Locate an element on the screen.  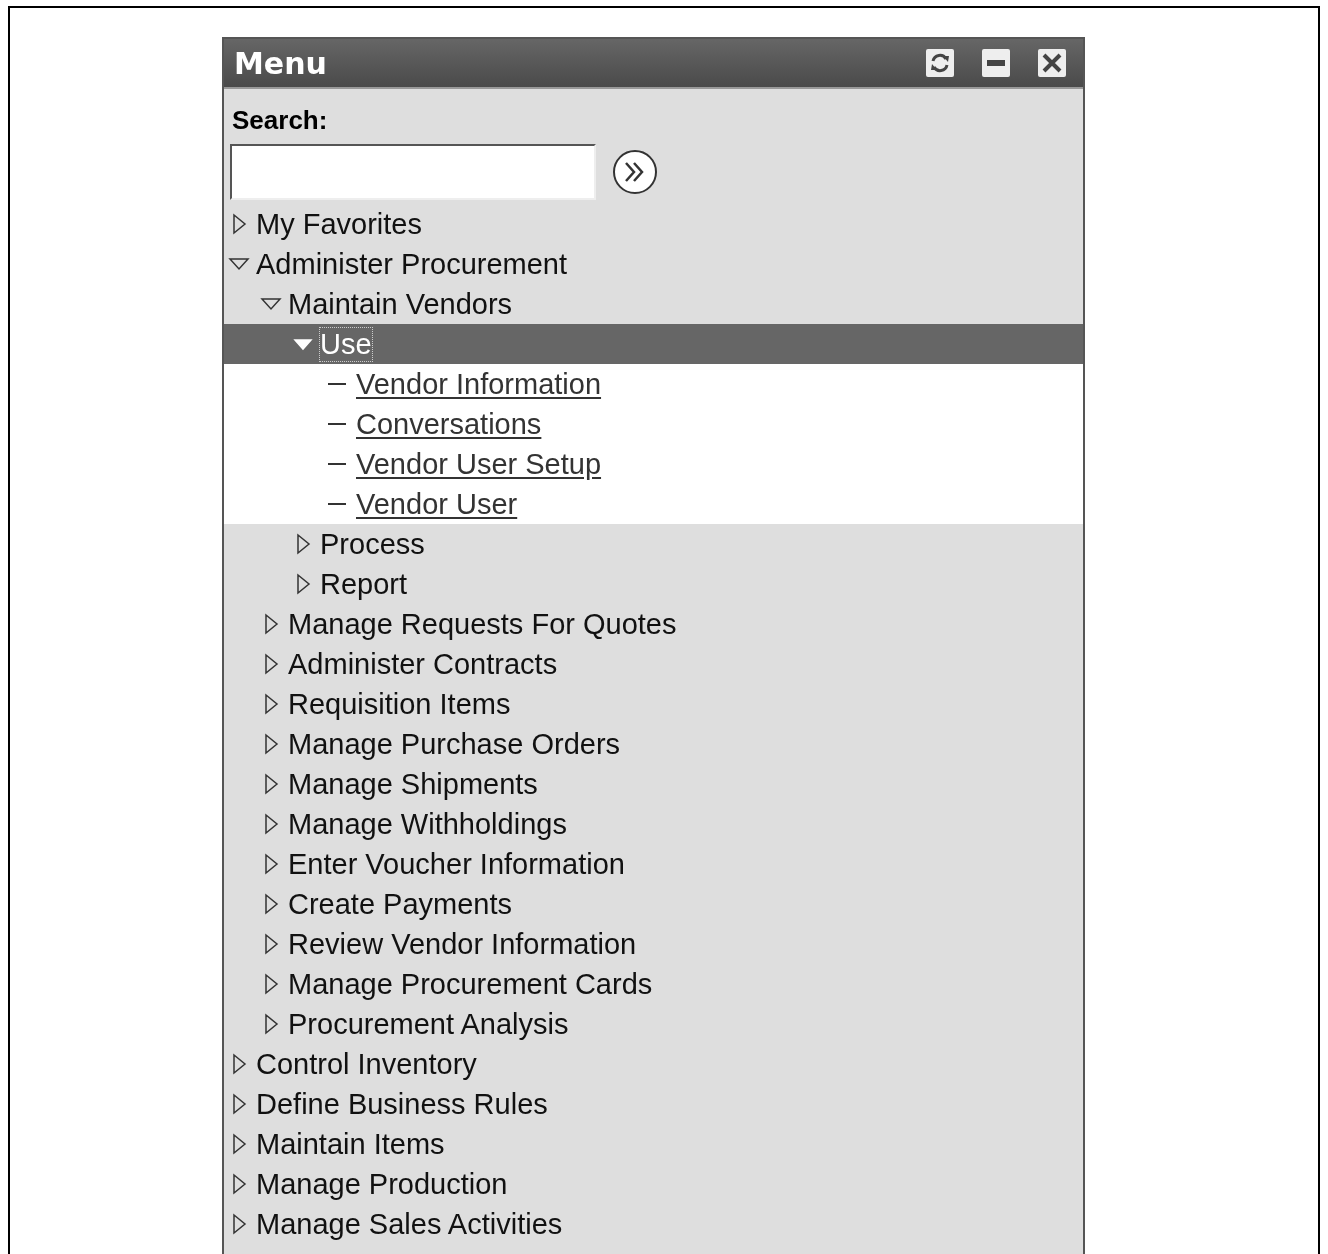
menu-folder: Review Vendor Information is located at coordinates (462, 944).